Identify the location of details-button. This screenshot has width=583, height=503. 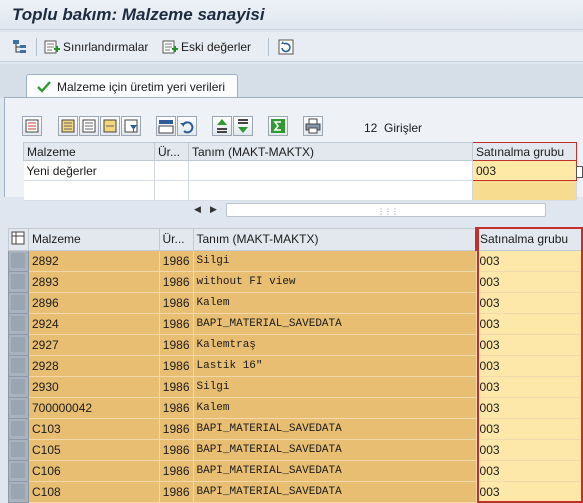
(32, 126).